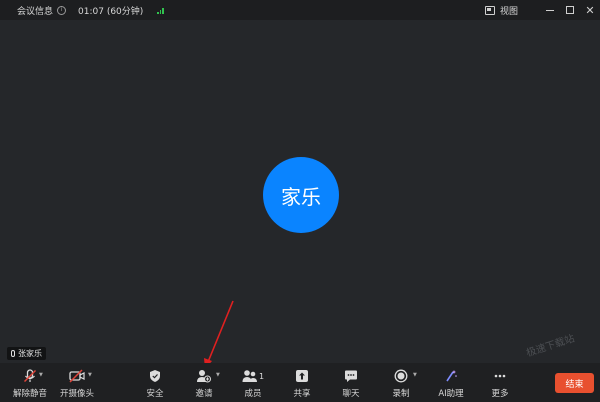  I want to click on signal-strength-icon, so click(160, 10).